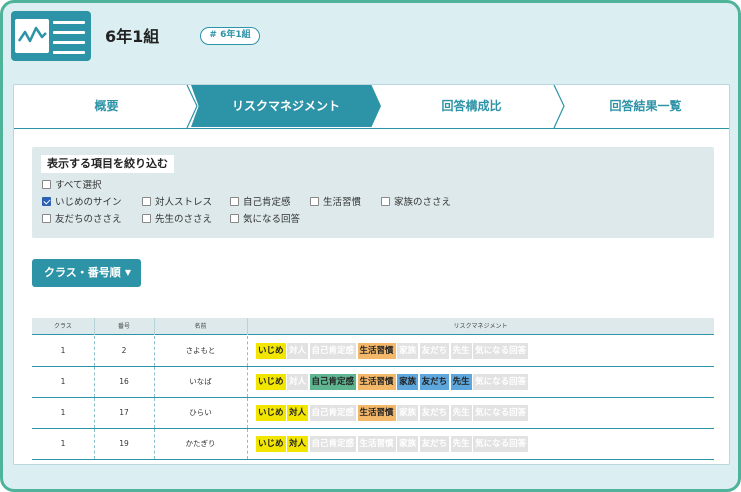 Image resolution: width=741 pixels, height=492 pixels. What do you see at coordinates (124, 443) in the screenshot?
I see `cell-number: 19` at bounding box center [124, 443].